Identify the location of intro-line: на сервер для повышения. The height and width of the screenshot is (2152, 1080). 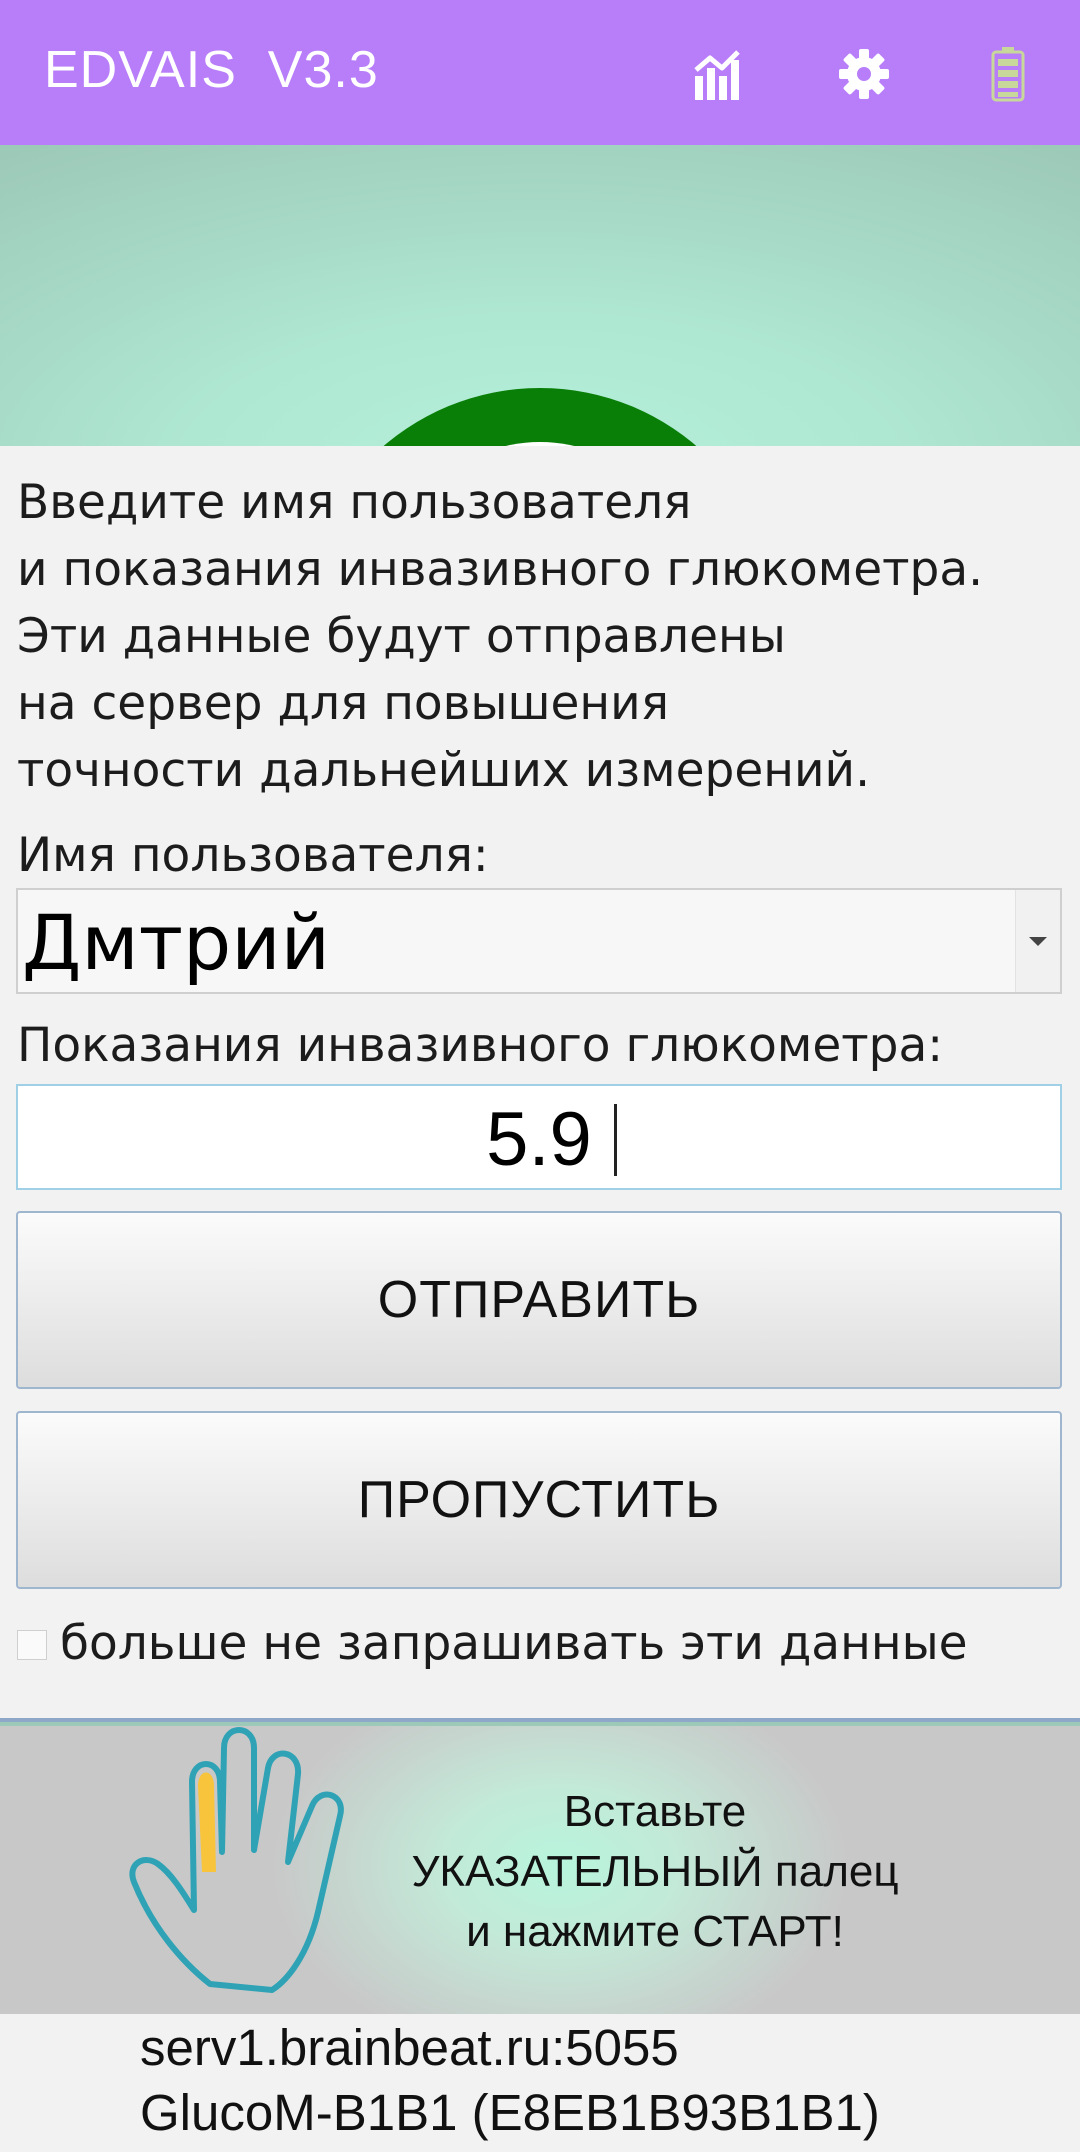
(343, 703).